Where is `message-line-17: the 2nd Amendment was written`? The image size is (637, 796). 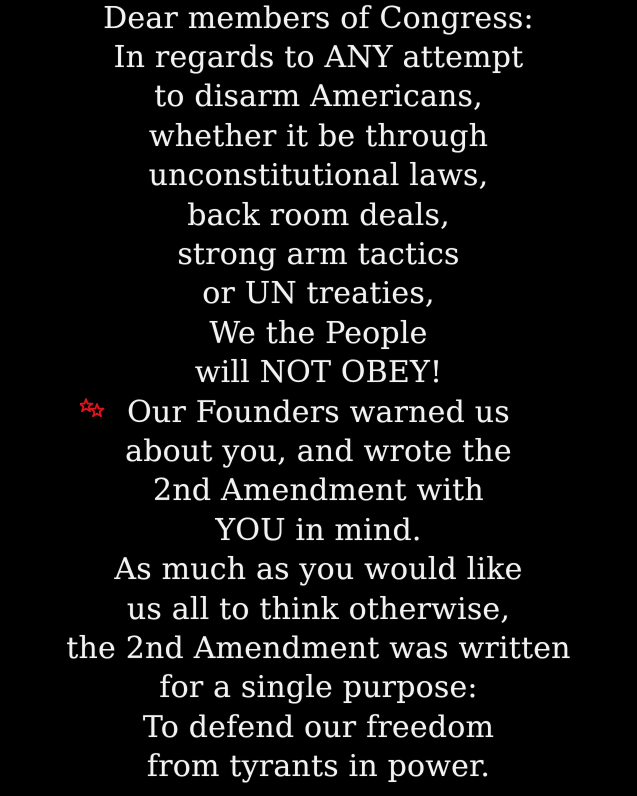 message-line-17: the 2nd Amendment was written is located at coordinates (318, 648).